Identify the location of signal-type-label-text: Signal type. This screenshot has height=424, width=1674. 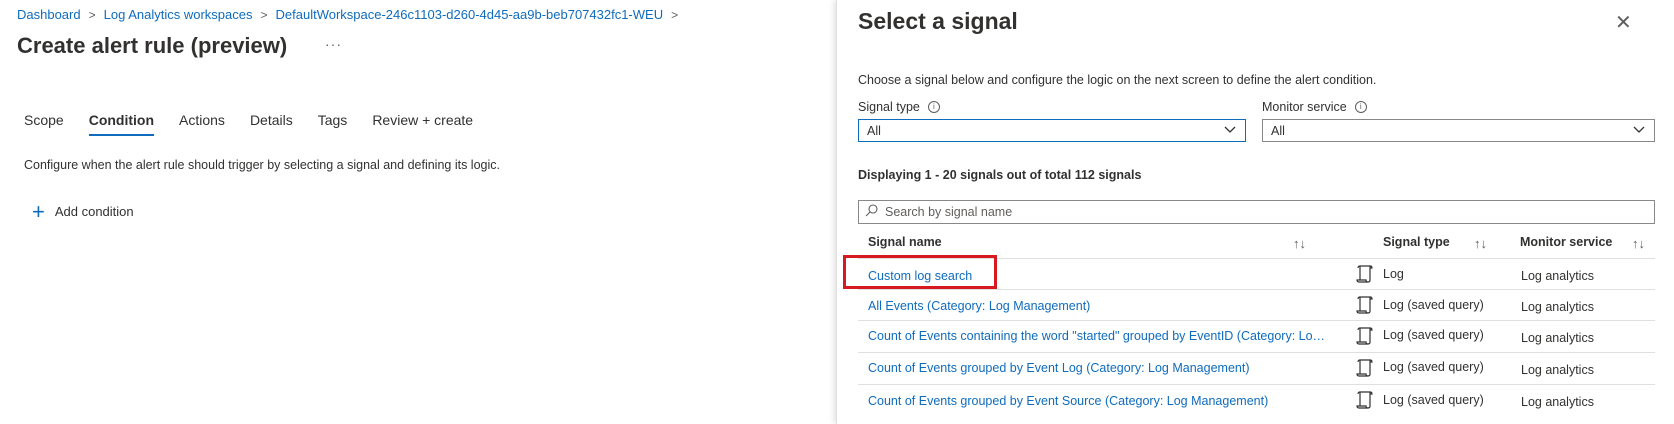
(889, 107).